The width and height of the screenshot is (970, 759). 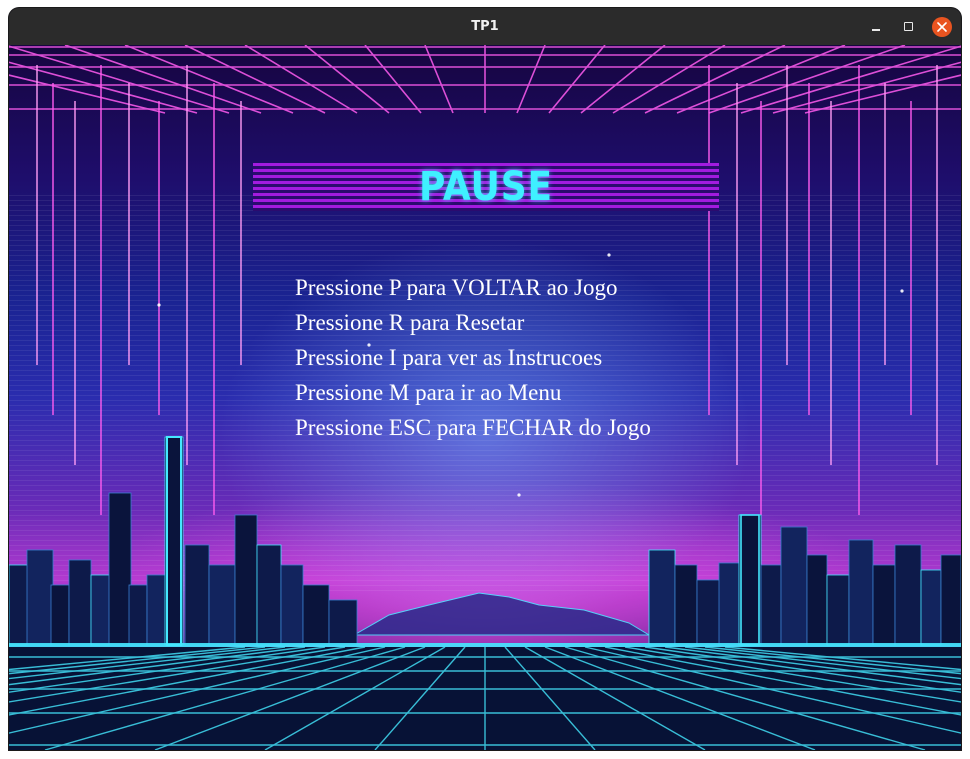 I want to click on instruction-resume: Pressione P para VOLTAR ao Jogo, so click(x=456, y=287).